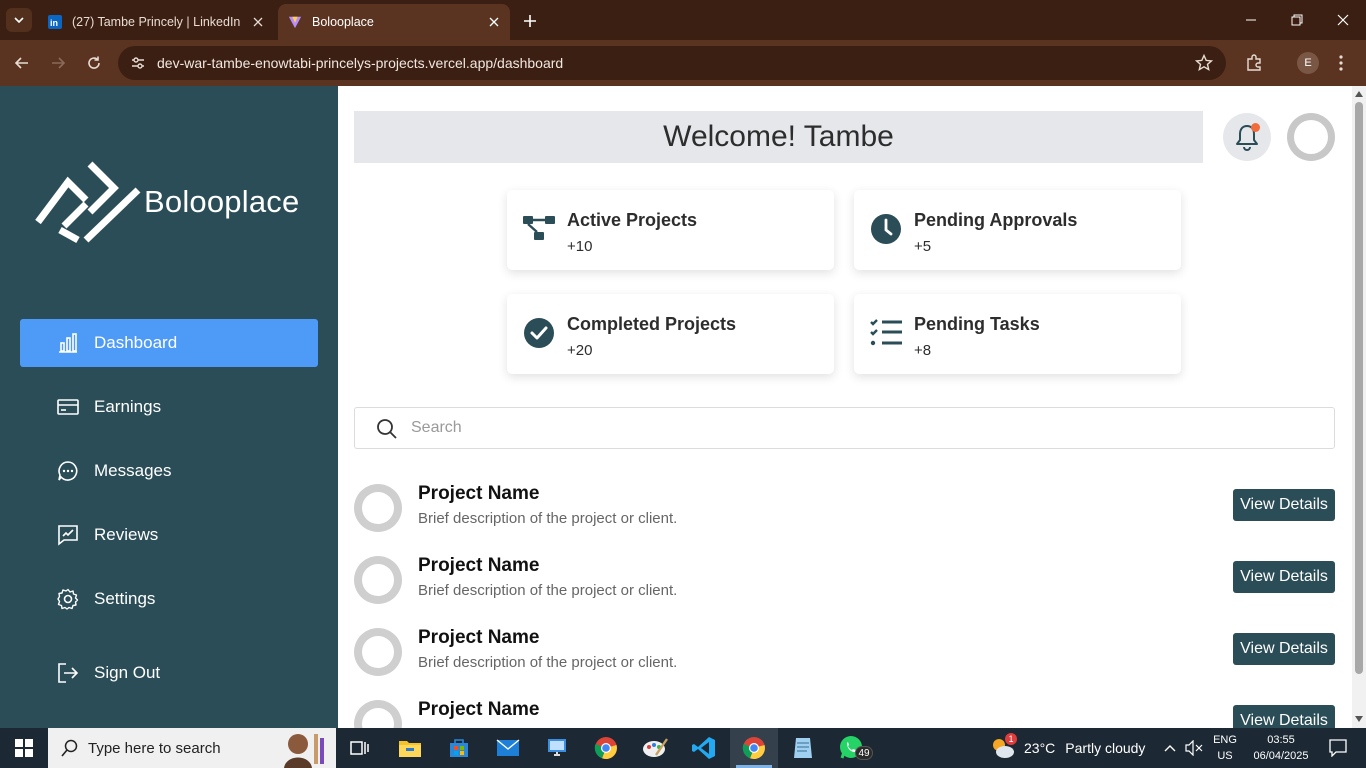  I want to click on minimize-icon, so click(1251, 20).